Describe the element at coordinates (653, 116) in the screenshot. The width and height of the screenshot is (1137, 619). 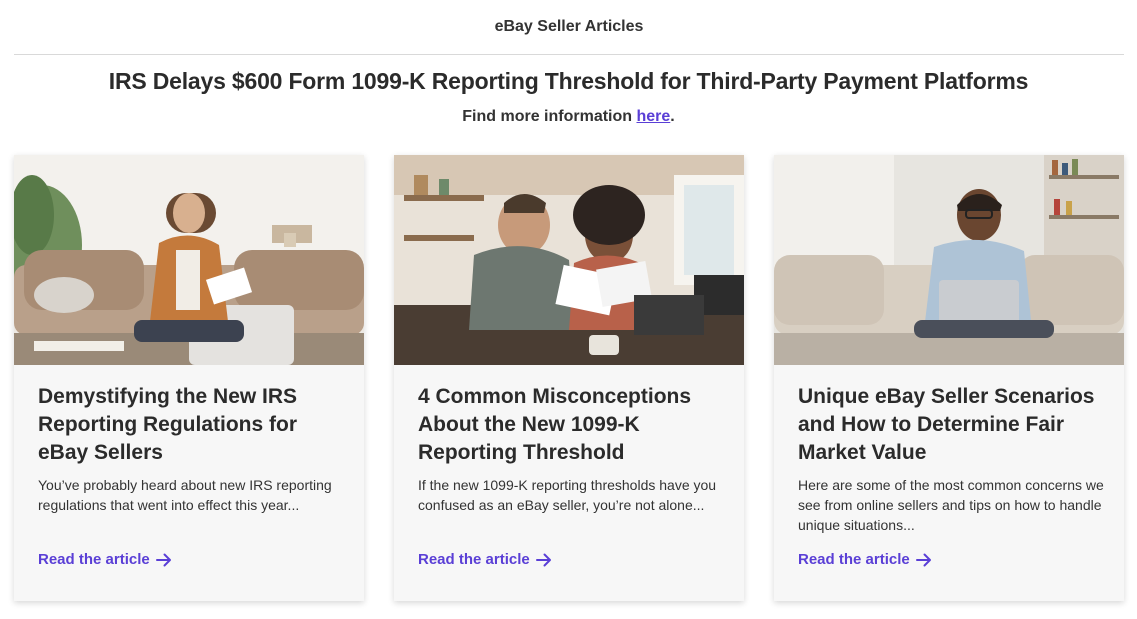
I see `here-link: here` at that location.